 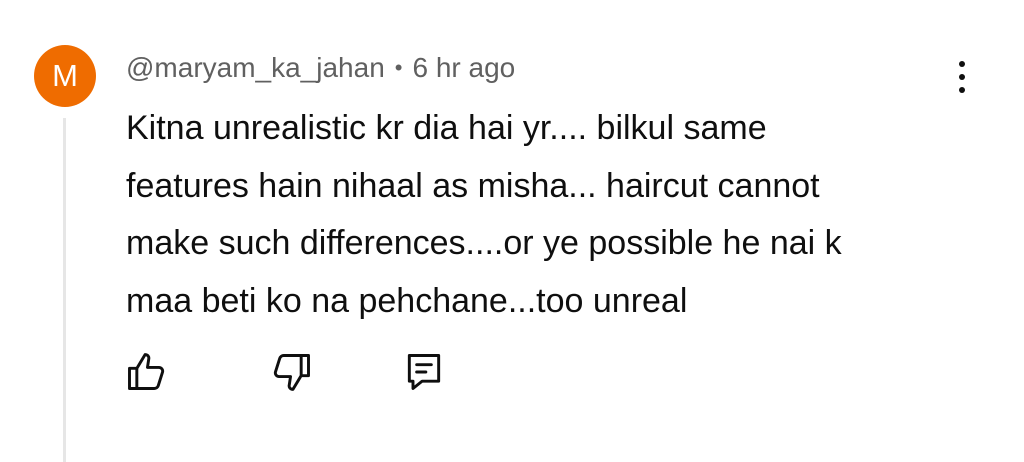 I want to click on like-button, so click(x=146, y=372).